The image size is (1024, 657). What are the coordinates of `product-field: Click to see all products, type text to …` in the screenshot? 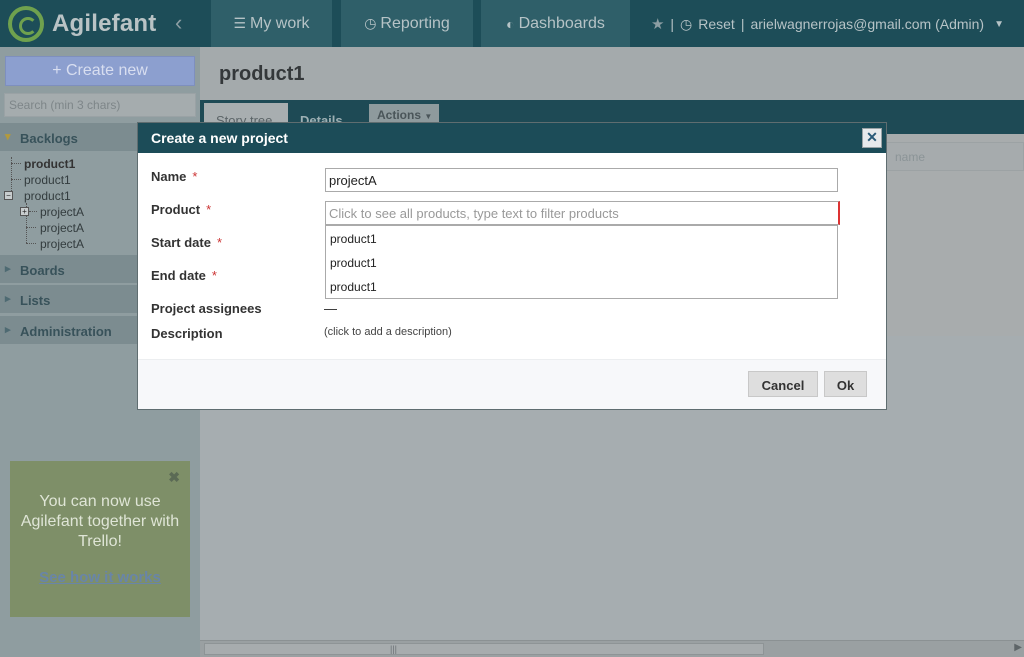 It's located at (582, 213).